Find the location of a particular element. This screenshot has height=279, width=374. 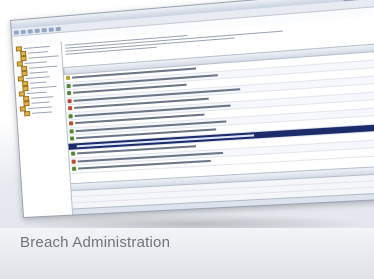

home-icon is located at coordinates (37, 30).